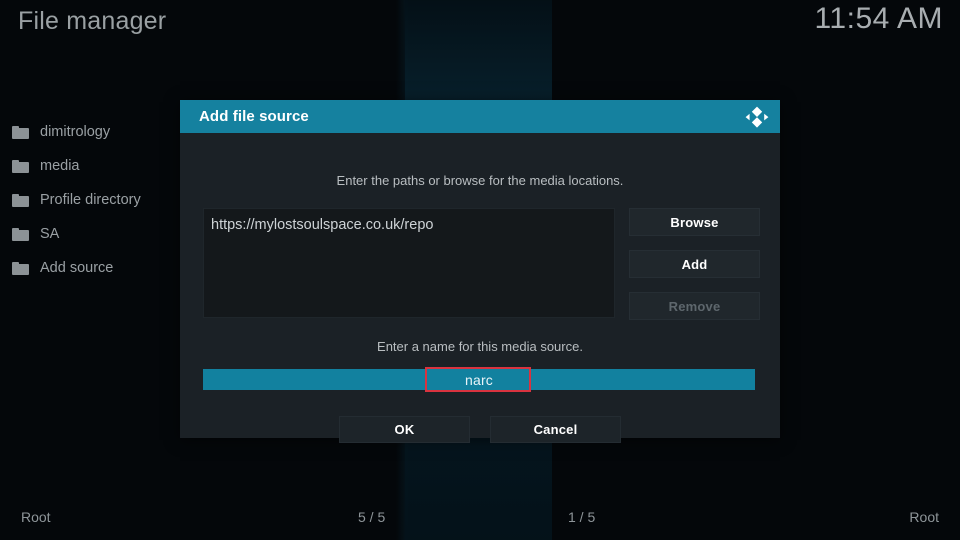 The height and width of the screenshot is (540, 960). What do you see at coordinates (50, 234) in the screenshot?
I see `list-item-label: SA` at bounding box center [50, 234].